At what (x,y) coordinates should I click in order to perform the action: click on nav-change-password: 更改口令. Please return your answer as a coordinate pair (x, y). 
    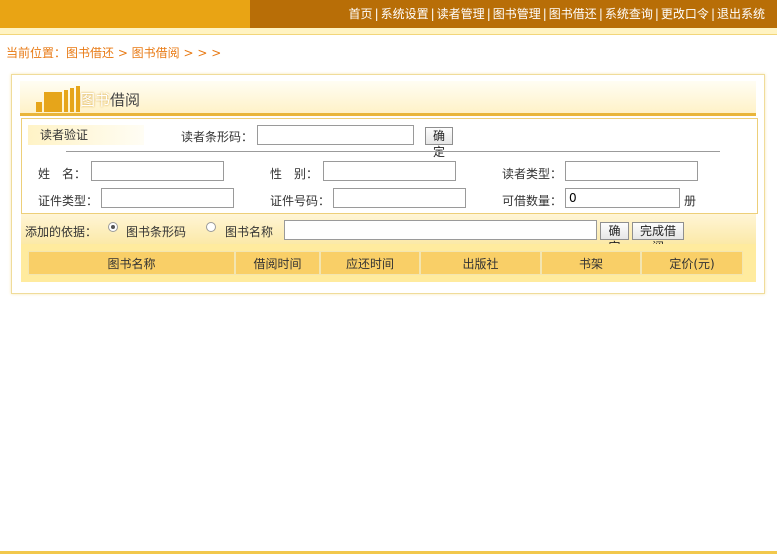
    Looking at the image, I should click on (685, 14).